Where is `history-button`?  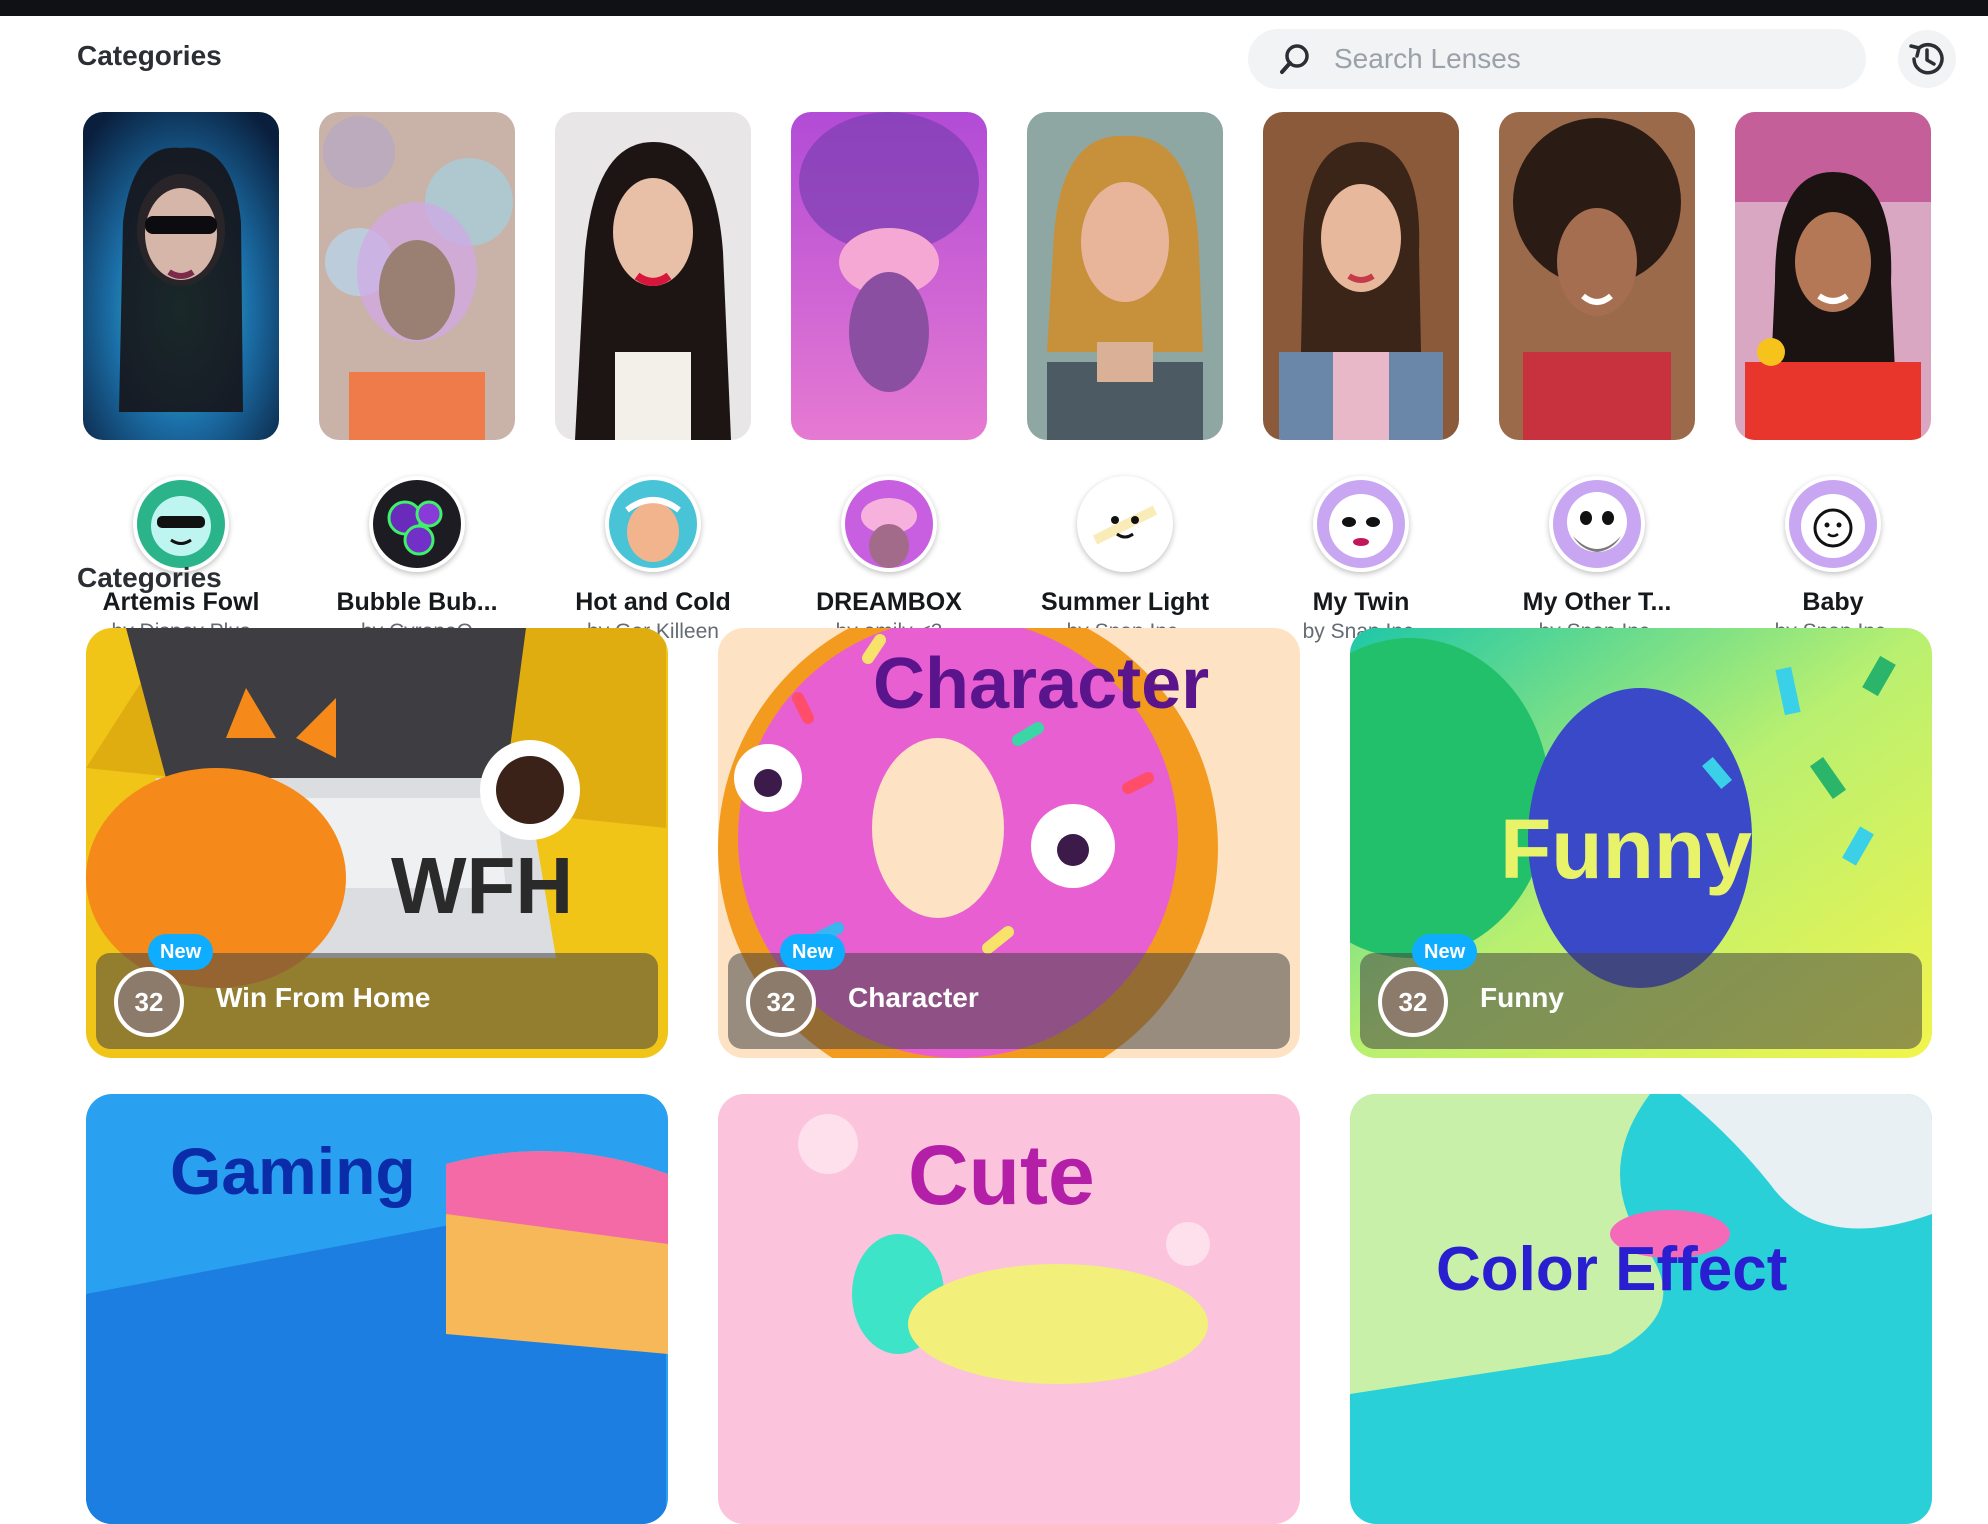
history-button is located at coordinates (1927, 59).